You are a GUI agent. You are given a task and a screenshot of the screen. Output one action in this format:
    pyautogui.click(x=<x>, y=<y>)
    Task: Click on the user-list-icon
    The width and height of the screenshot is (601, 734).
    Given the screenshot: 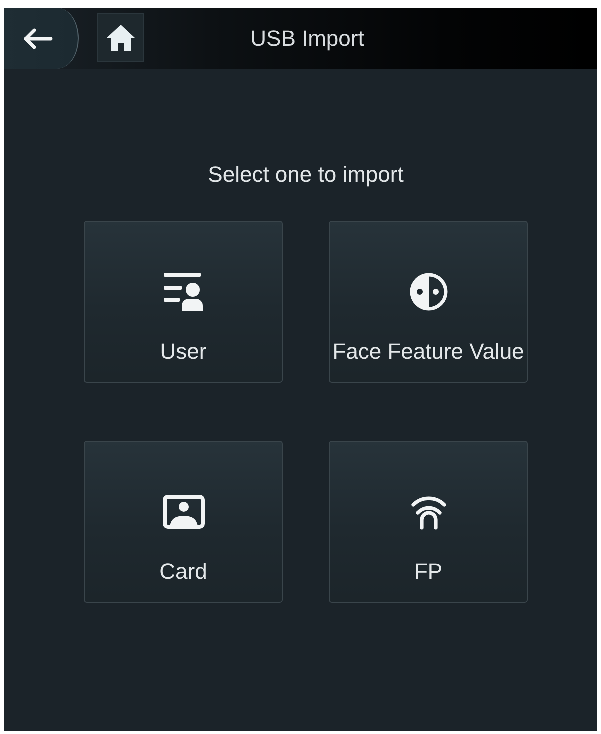 What is the action you would take?
    pyautogui.click(x=183, y=292)
    